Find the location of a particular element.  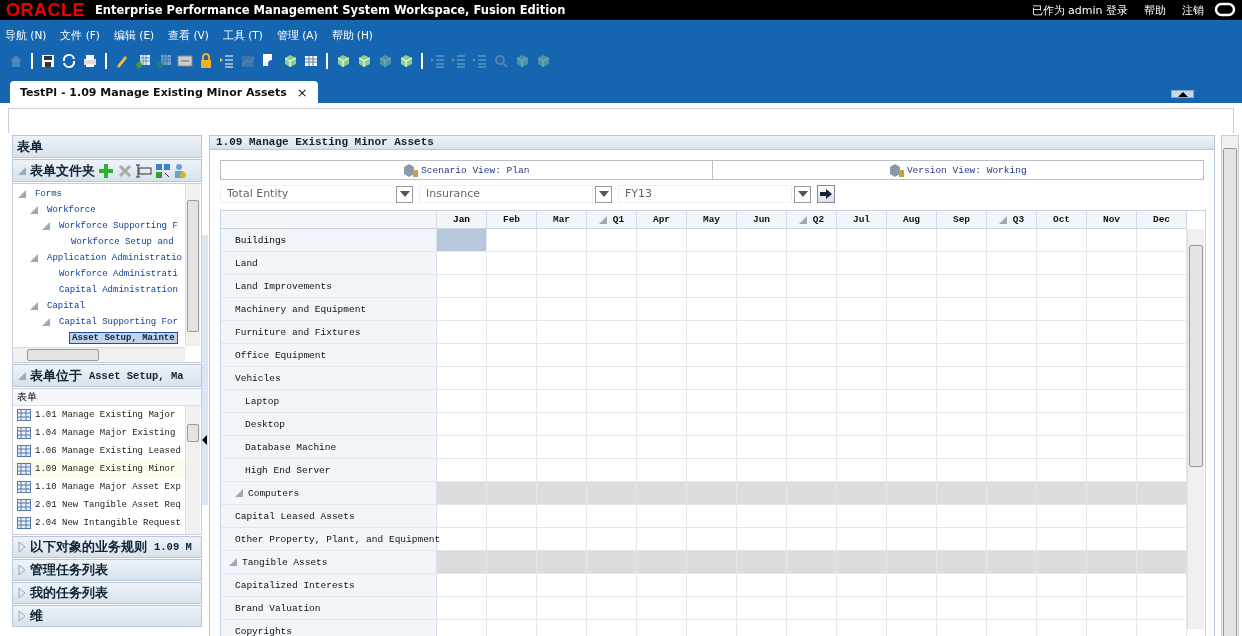

row-header: Computers is located at coordinates (329, 493).